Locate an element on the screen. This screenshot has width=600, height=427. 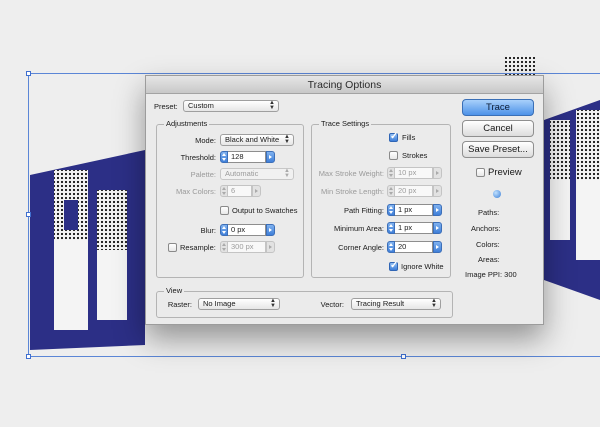
palette-select: Automatic ▲ ▼ is located at coordinates (257, 174).